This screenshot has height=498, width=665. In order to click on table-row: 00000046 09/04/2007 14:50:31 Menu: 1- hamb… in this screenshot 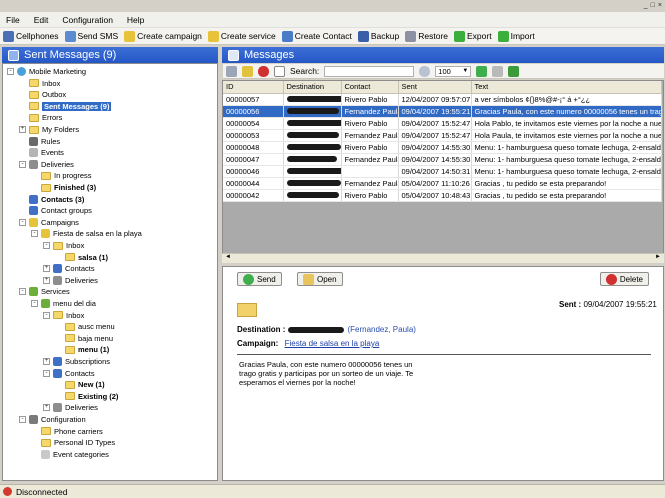, I will do `click(442, 171)`.